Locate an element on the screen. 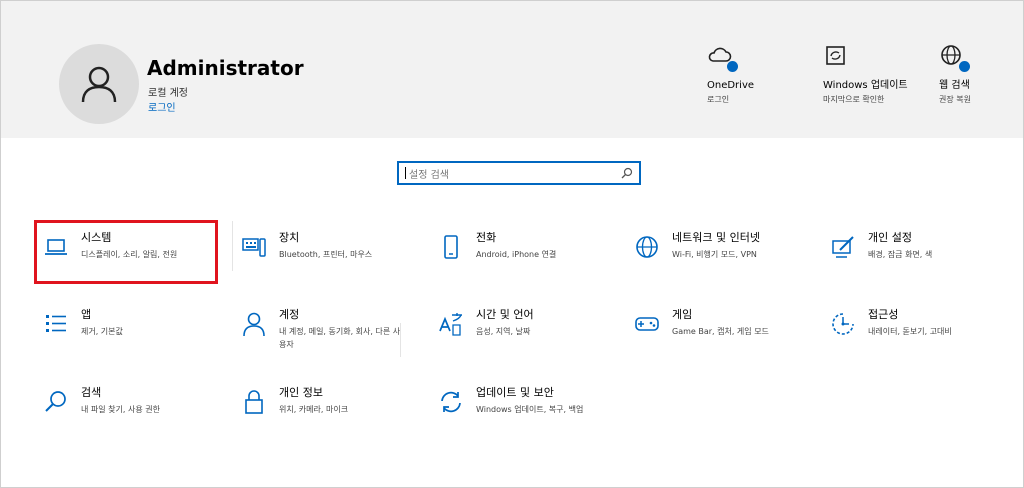 This screenshot has width=1024, height=488. tile-gaming: 게임 Game Bar, 캡처, 게임 모드 is located at coordinates (724, 335).